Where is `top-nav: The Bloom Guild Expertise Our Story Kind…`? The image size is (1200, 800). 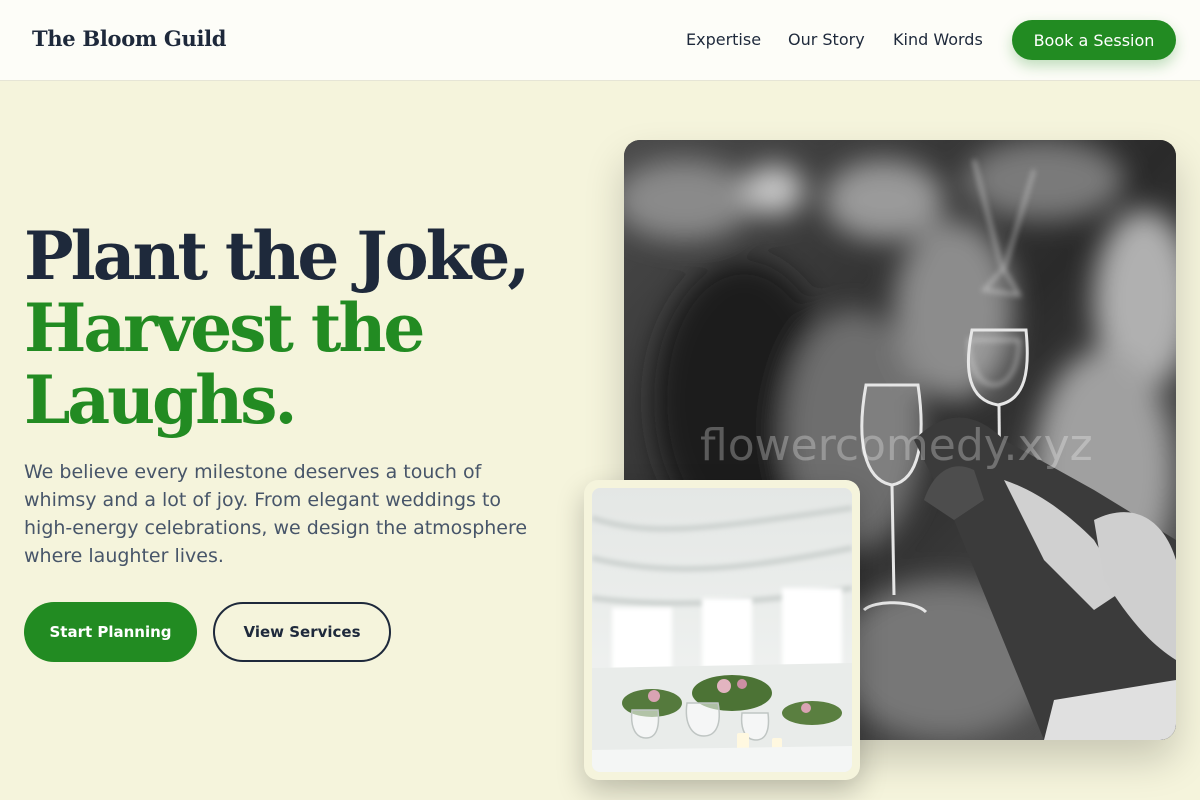
top-nav: The Bloom Guild Expertise Our Story Kind… is located at coordinates (600, 40).